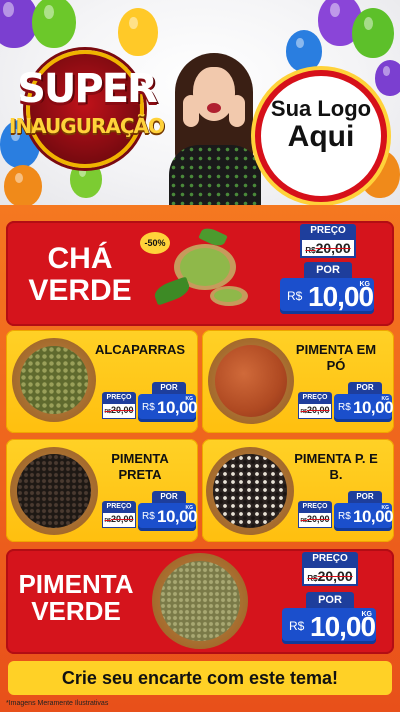 The height and width of the screenshot is (712, 400). Describe the element at coordinates (80, 274) in the screenshot. I see `featured-name: CHÁ VERDE` at that location.